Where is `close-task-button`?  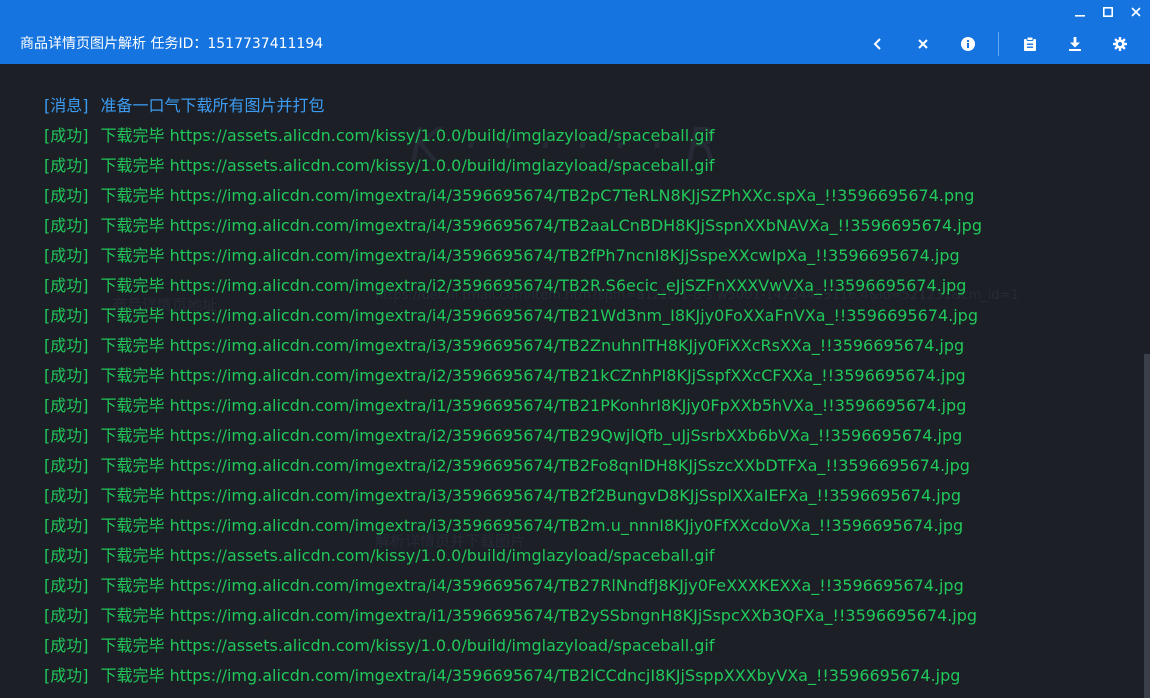
close-task-button is located at coordinates (922, 44).